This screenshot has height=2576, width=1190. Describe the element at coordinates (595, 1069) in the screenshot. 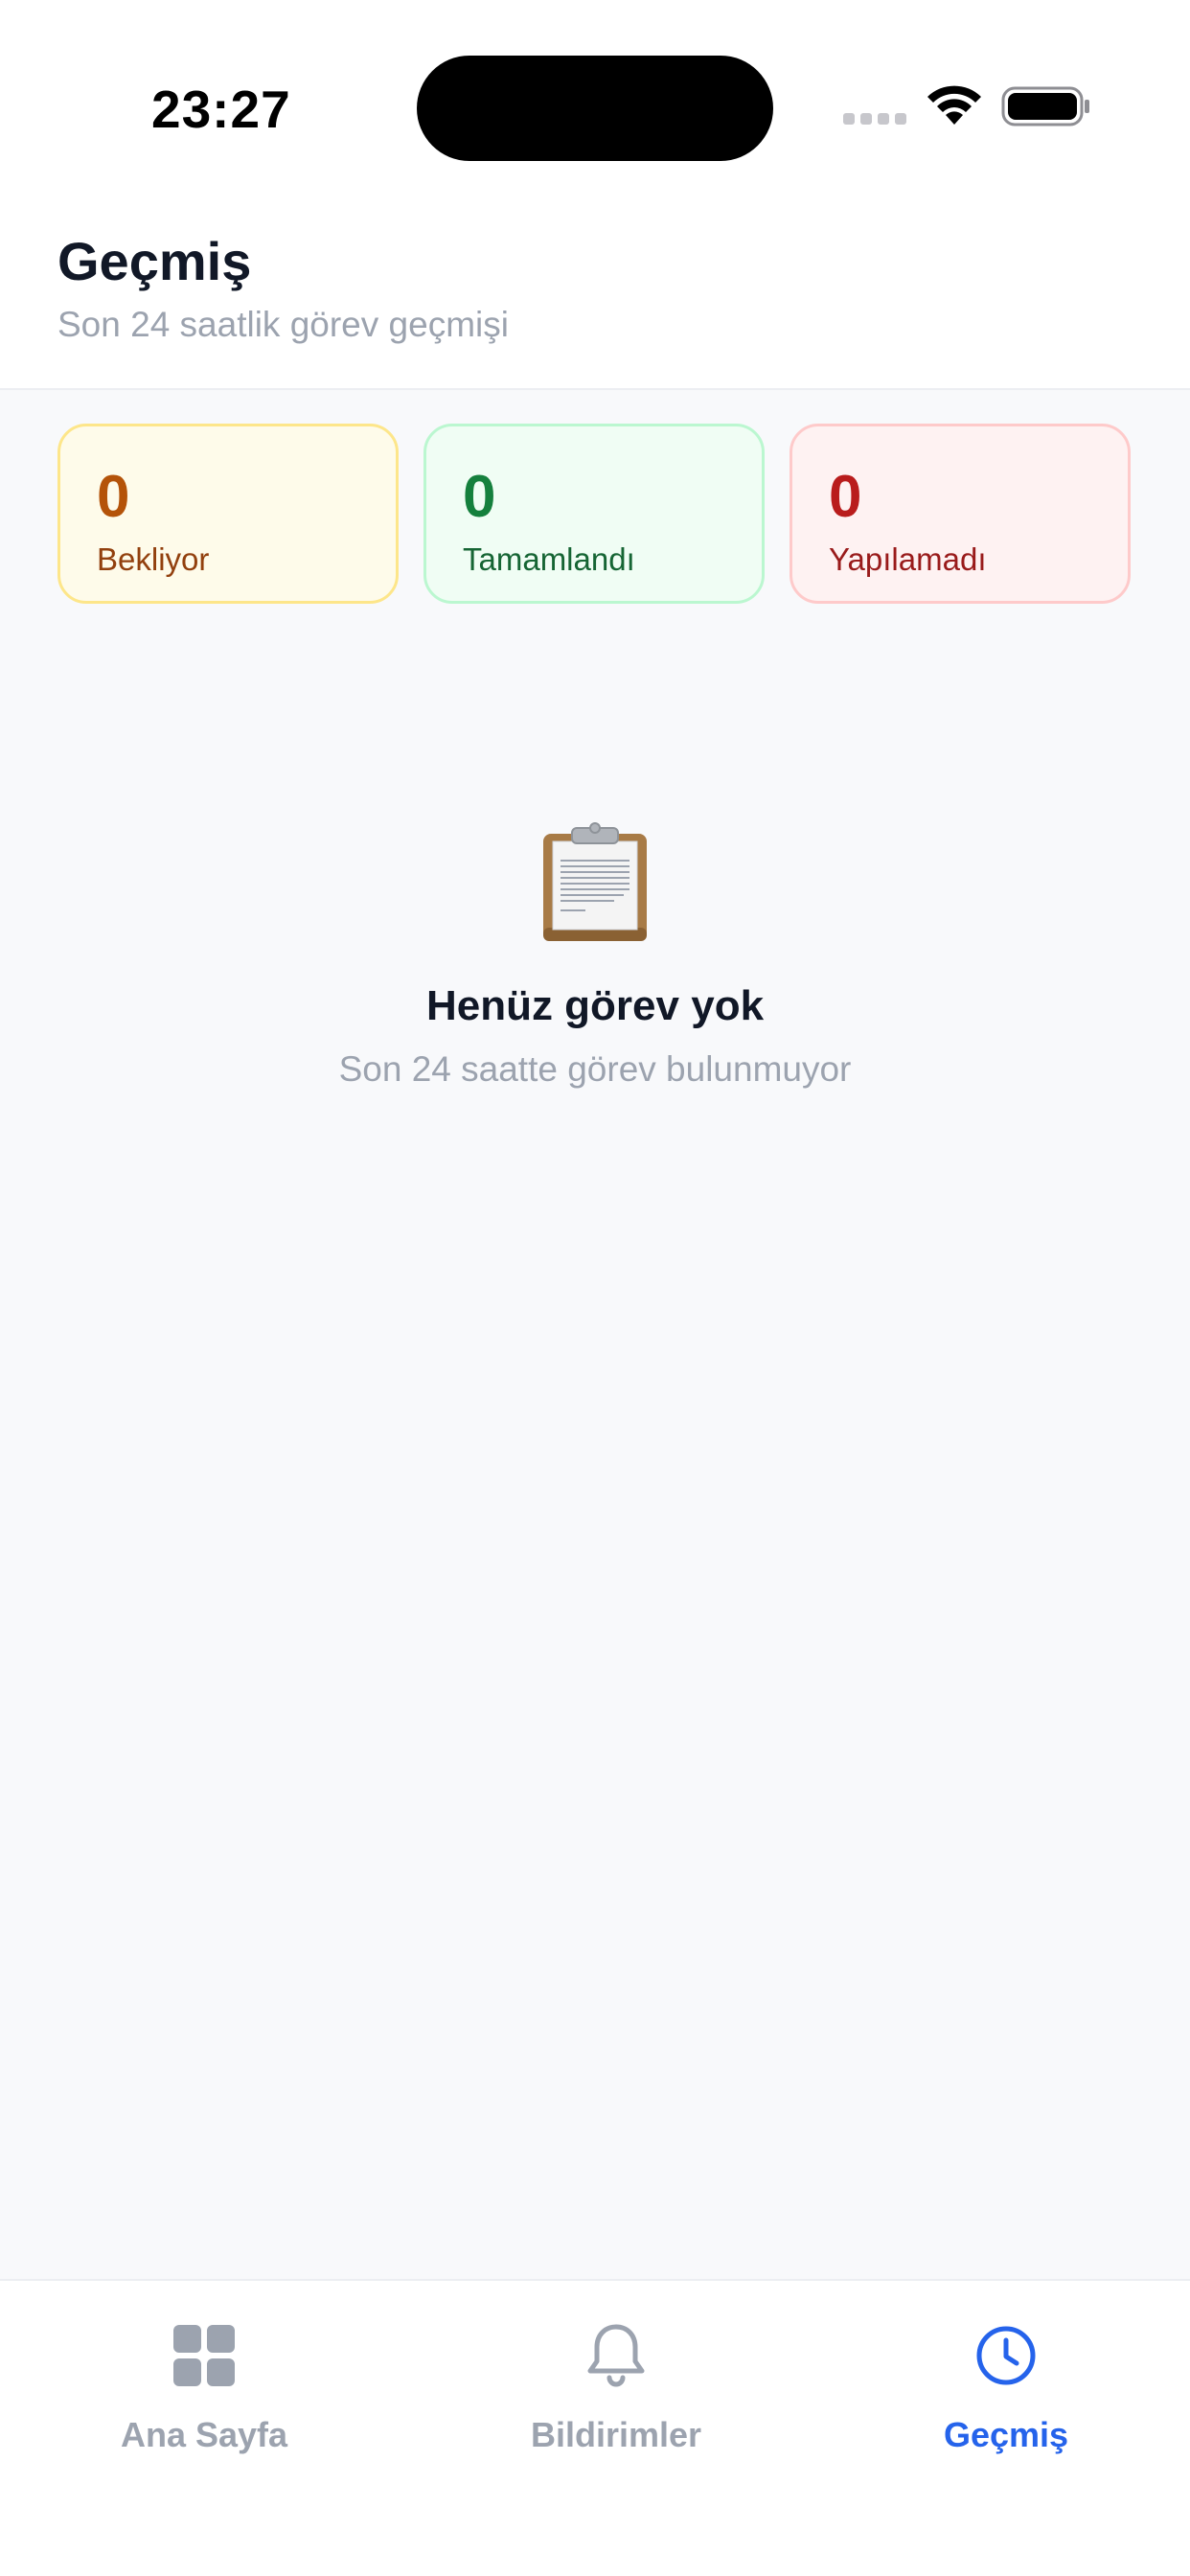

I see `empty-state-subtitle: Son 24 saatte görev bulunmuyor` at that location.